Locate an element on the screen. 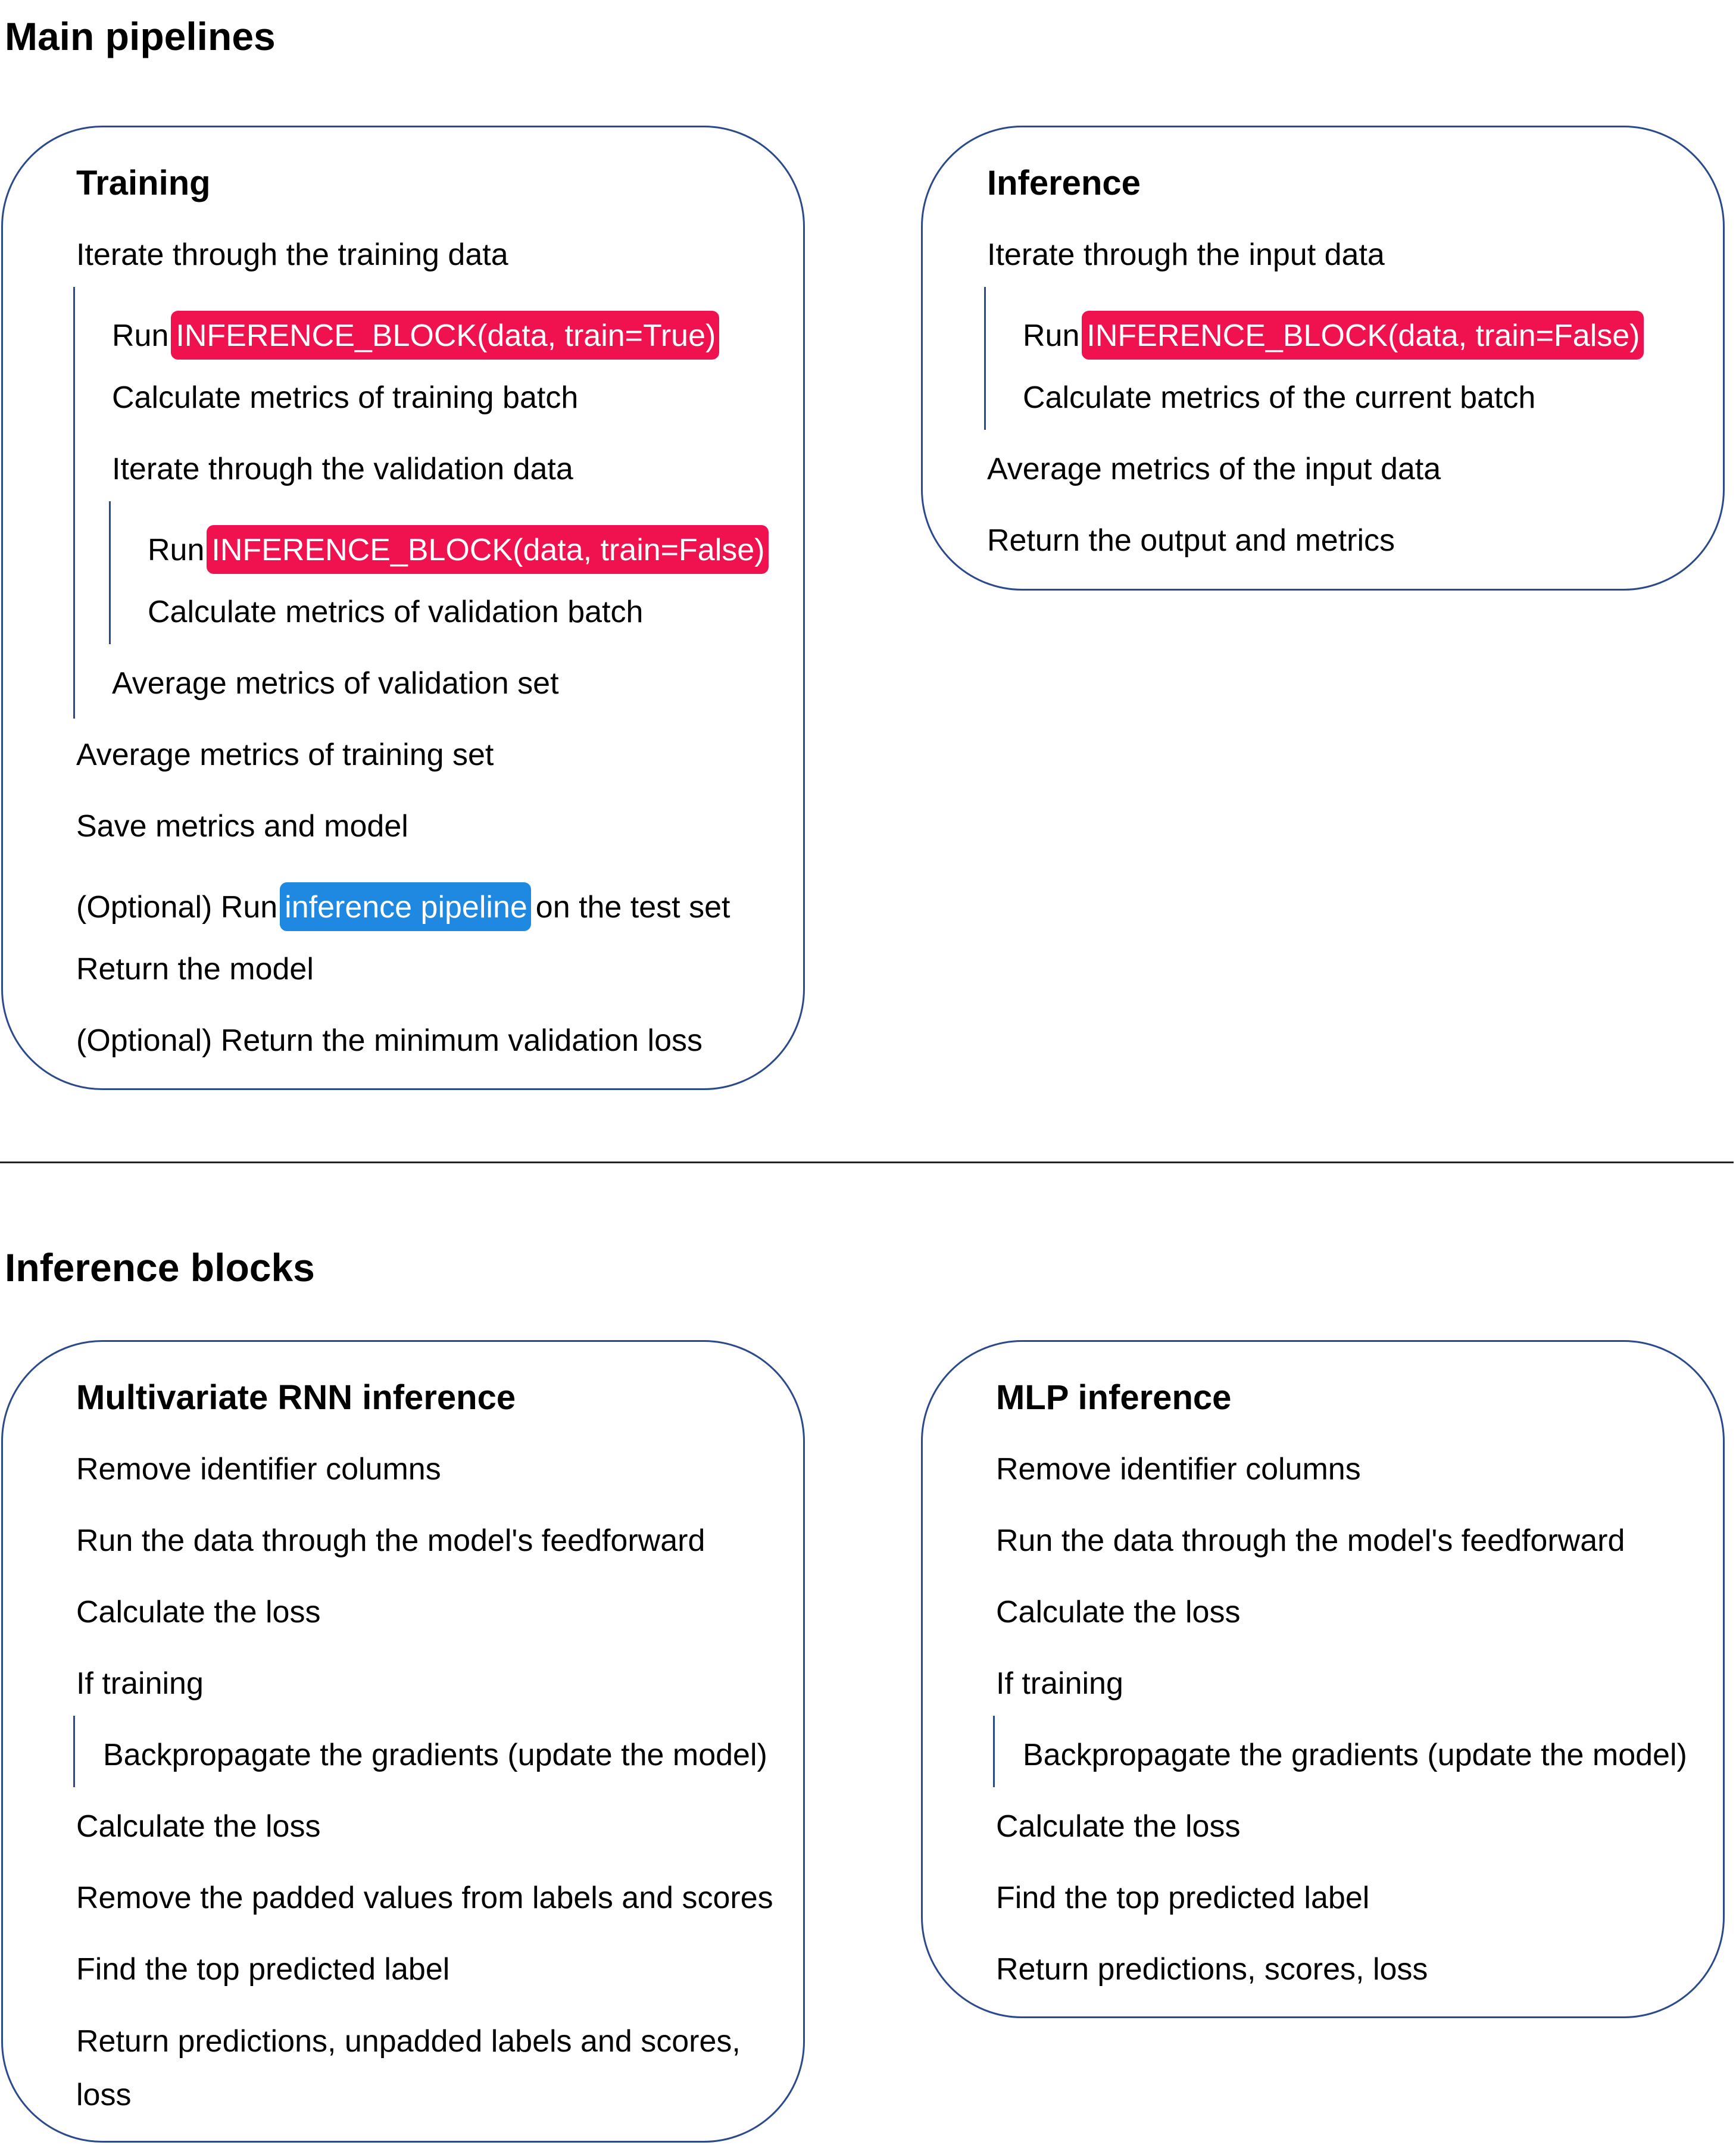 This screenshot has width=1736, height=2145. avg-input-metrics: Average metrics of the input data is located at coordinates (1214, 469).